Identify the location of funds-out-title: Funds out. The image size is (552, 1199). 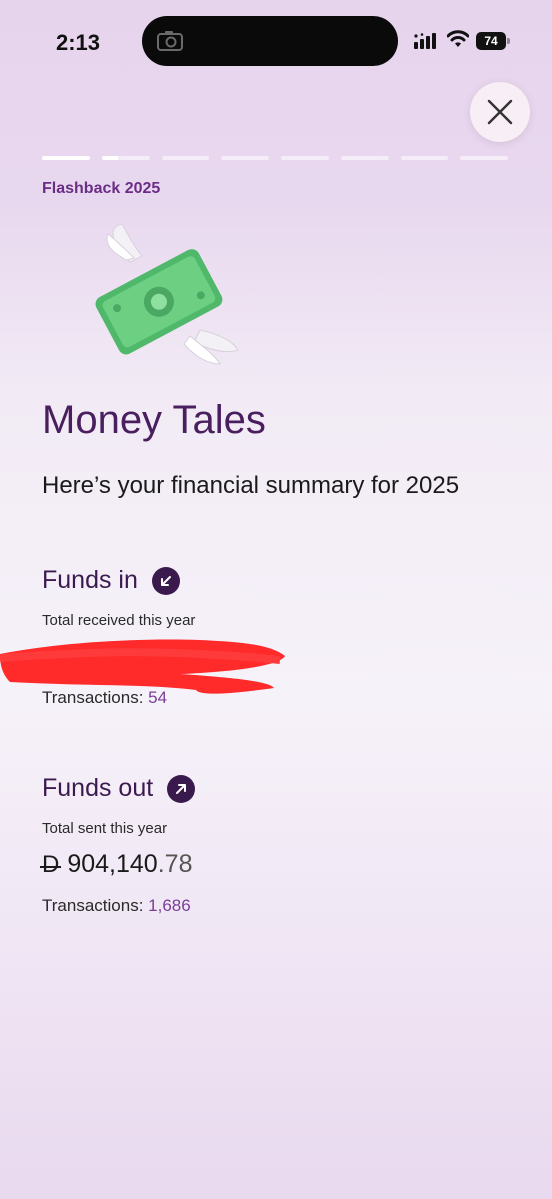
(119, 788).